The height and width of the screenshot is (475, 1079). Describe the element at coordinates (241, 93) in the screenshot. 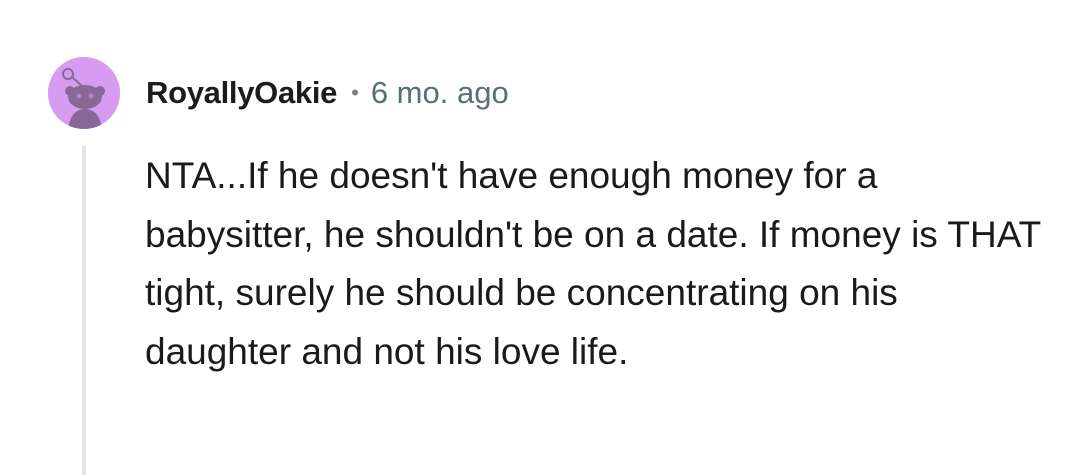

I see `comment-author: RoyallyOakie` at that location.